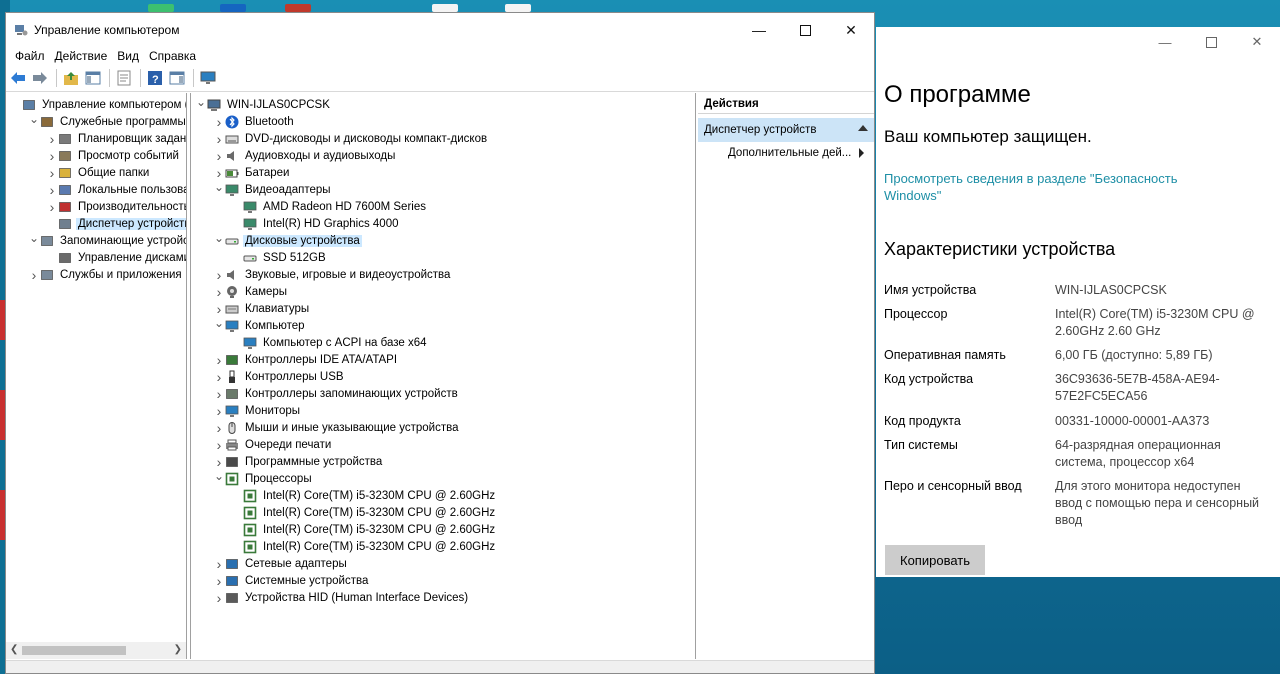  I want to click on device-tree-item: › Аудиовходы и аудиовыходы, so click(443, 155).